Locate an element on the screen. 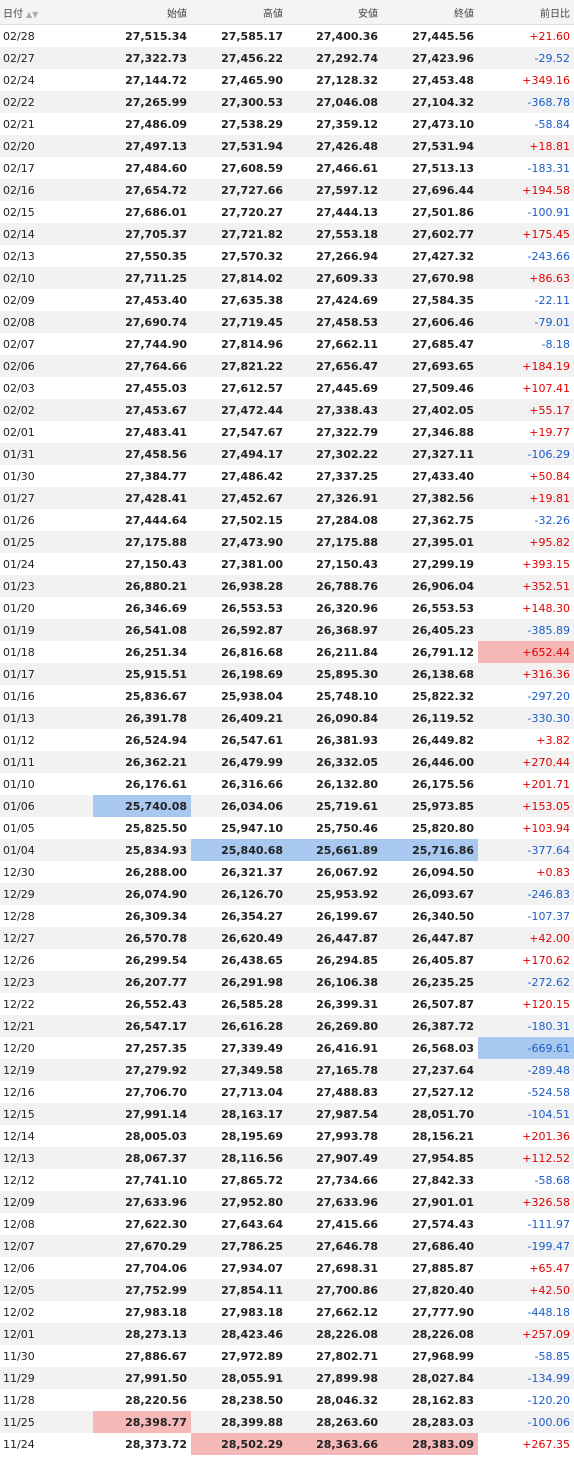 Image resolution: width=574 pixels, height=1458 pixels. sort-desc-icon: ▼ is located at coordinates (35, 14).